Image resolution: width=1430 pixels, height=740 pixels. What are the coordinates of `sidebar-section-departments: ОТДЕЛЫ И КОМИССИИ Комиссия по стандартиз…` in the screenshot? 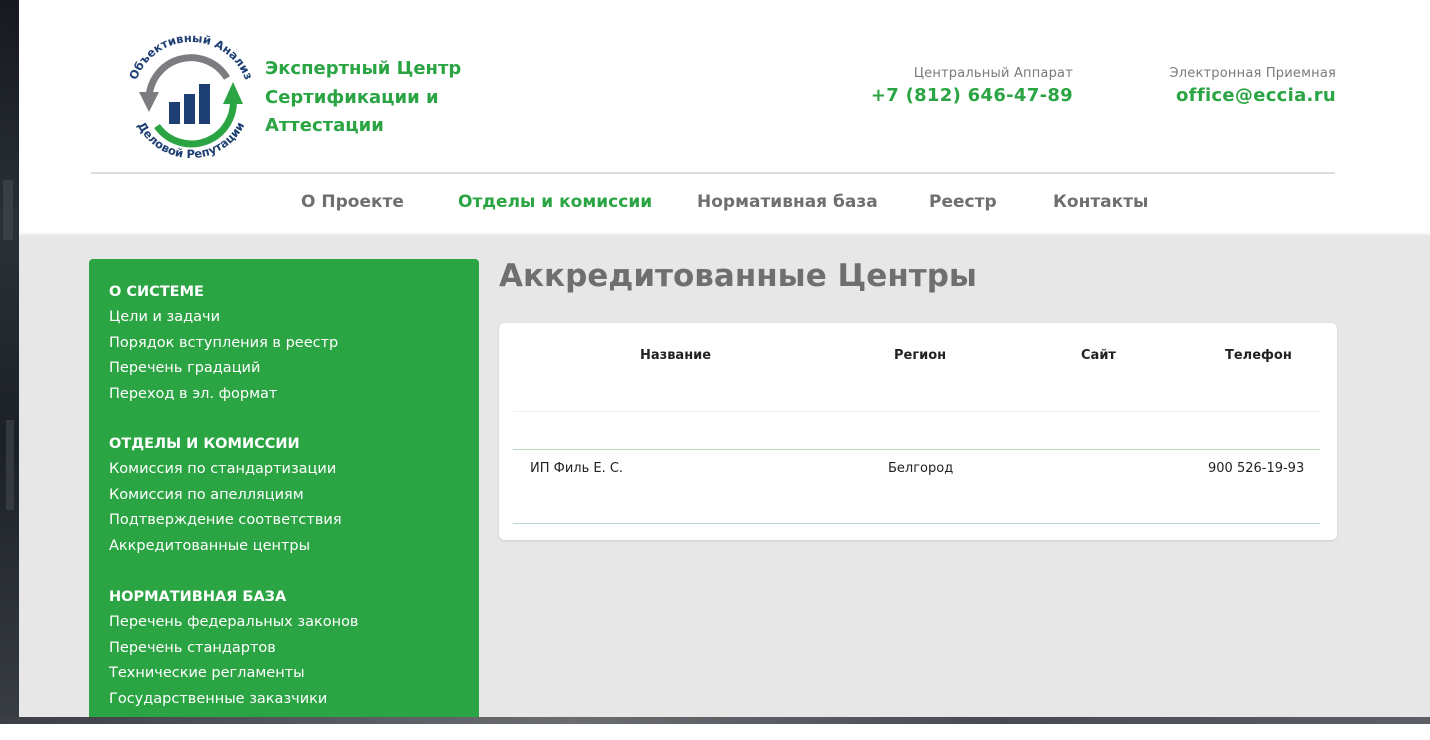 It's located at (225, 495).